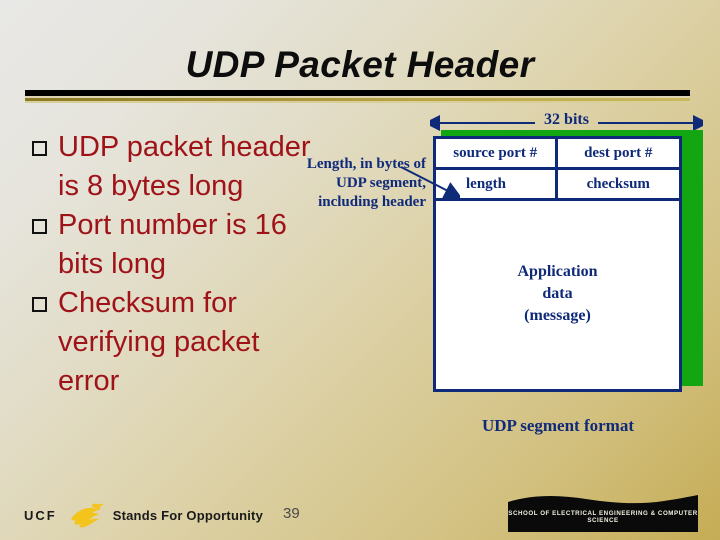 This screenshot has width=720, height=540. I want to click on list-item: Checksum for verifying packet error, so click(176, 342).